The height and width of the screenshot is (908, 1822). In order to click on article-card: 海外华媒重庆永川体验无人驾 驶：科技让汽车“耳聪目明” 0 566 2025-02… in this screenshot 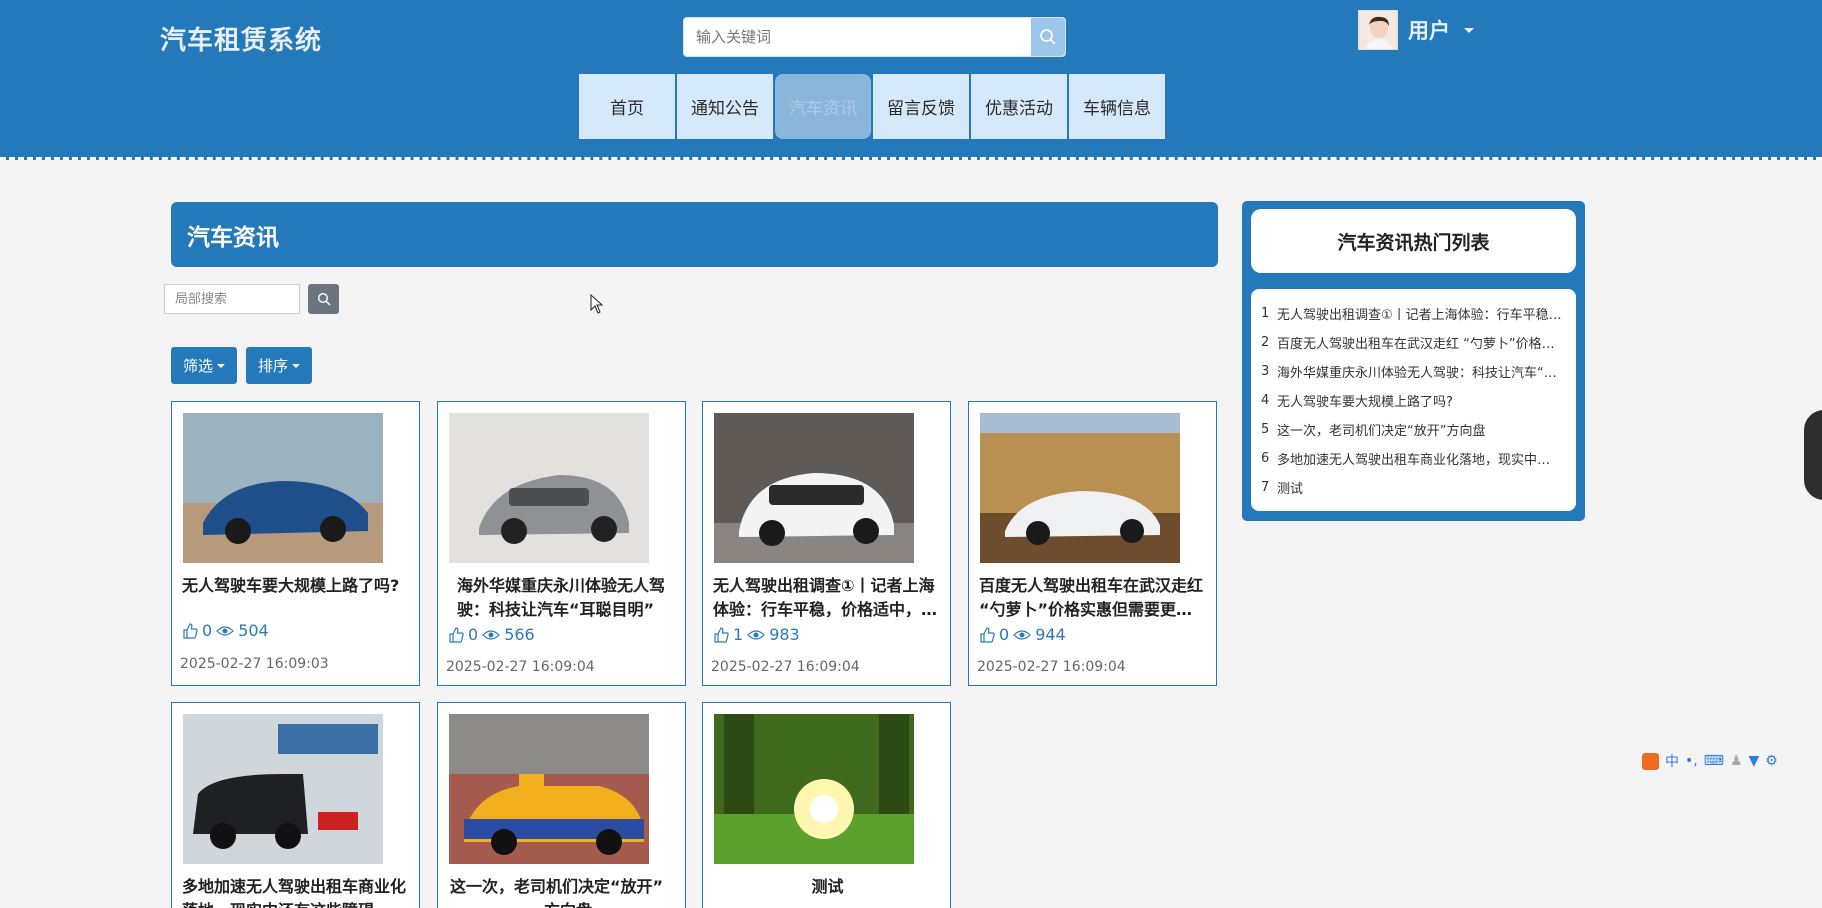, I will do `click(561, 543)`.